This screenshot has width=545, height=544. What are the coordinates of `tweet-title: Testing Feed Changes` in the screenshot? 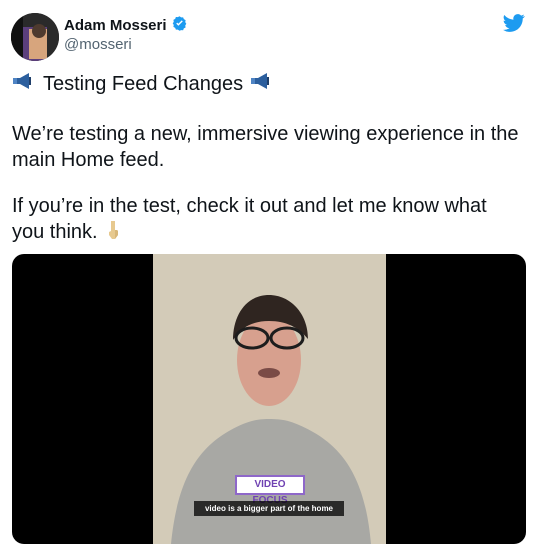 It's located at (143, 84).